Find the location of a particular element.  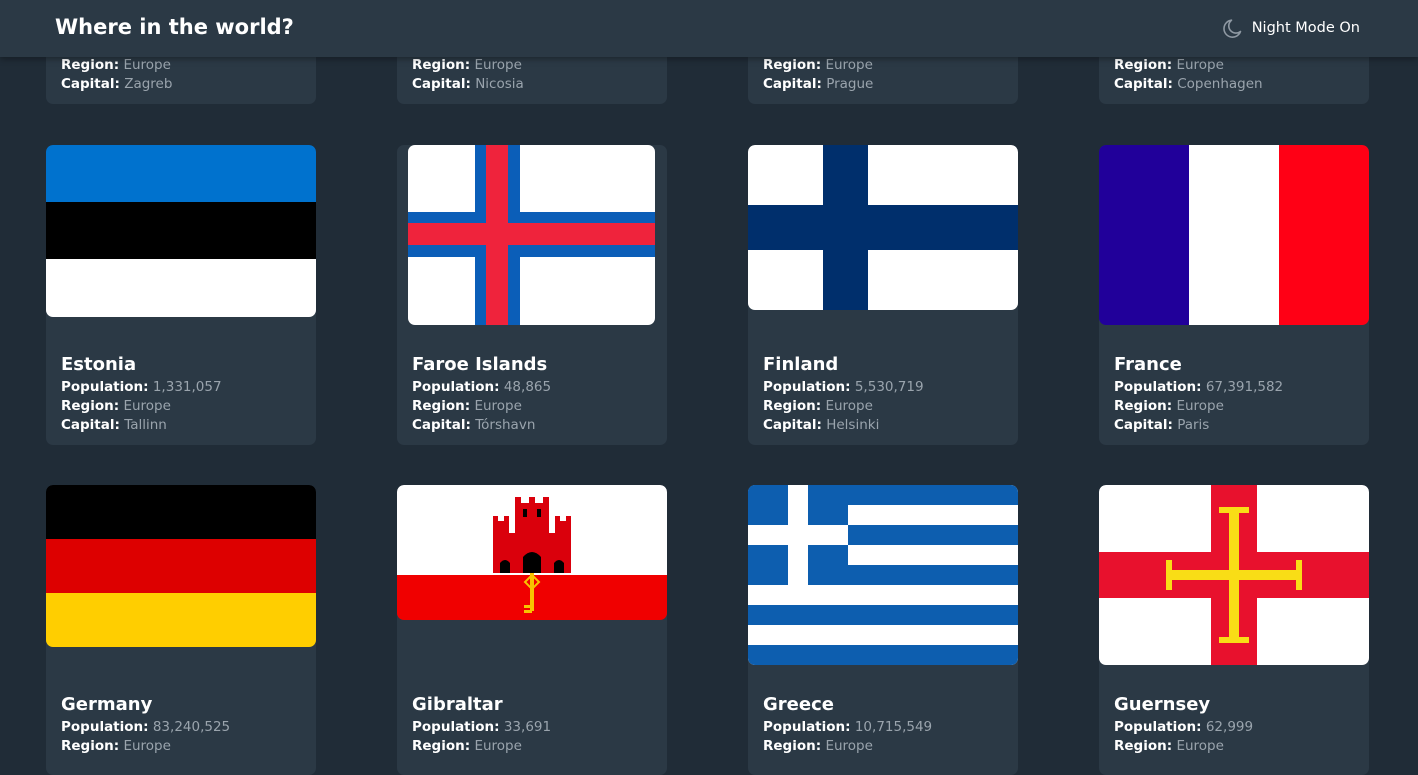

population-line: Population: 83,240,525 is located at coordinates (146, 727).